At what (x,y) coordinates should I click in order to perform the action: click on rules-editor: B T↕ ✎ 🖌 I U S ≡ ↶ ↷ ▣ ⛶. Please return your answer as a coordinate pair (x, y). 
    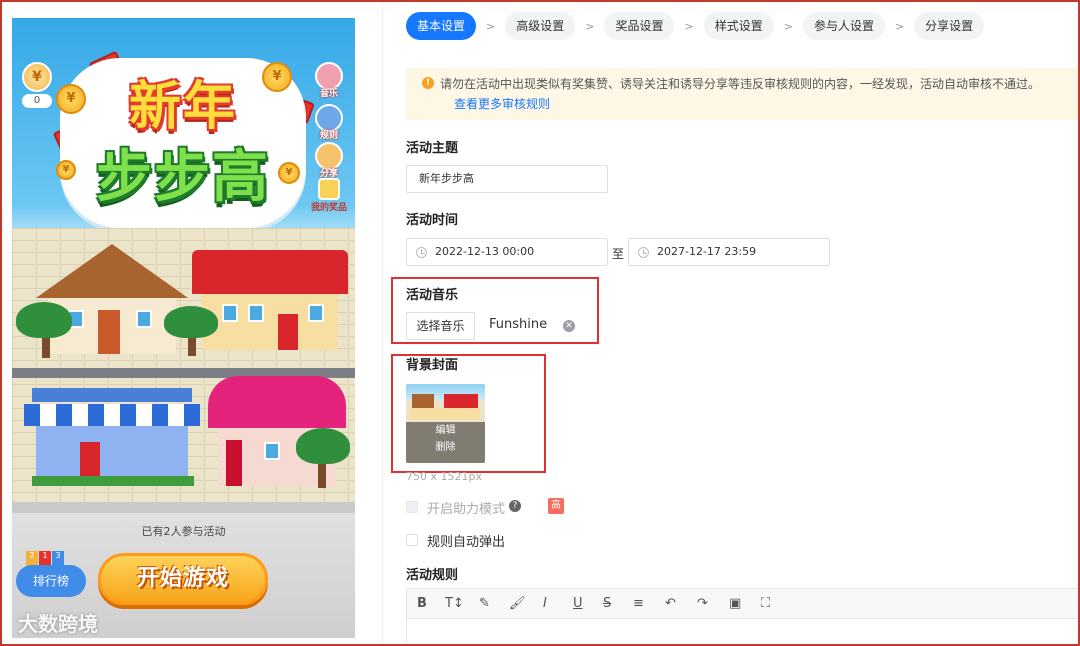
    Looking at the image, I should click on (743, 617).